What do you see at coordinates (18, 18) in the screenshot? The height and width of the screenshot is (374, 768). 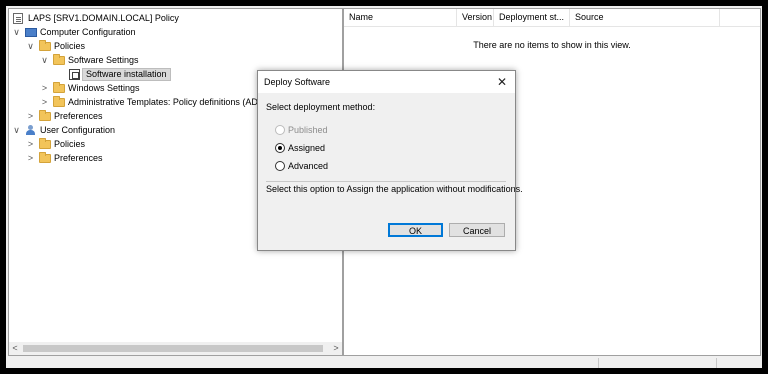 I see `policy-document-icon` at bounding box center [18, 18].